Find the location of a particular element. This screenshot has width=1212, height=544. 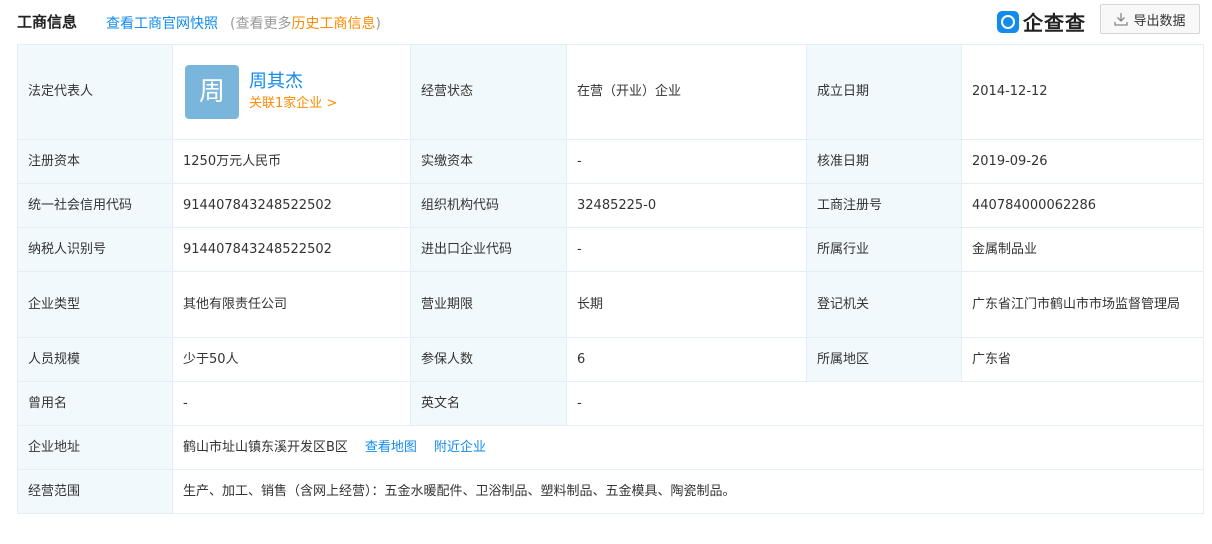

table-row: 注册资本 1250万元人民币 实缴资本 - 核准日期 2019-09-26 is located at coordinates (610, 161).